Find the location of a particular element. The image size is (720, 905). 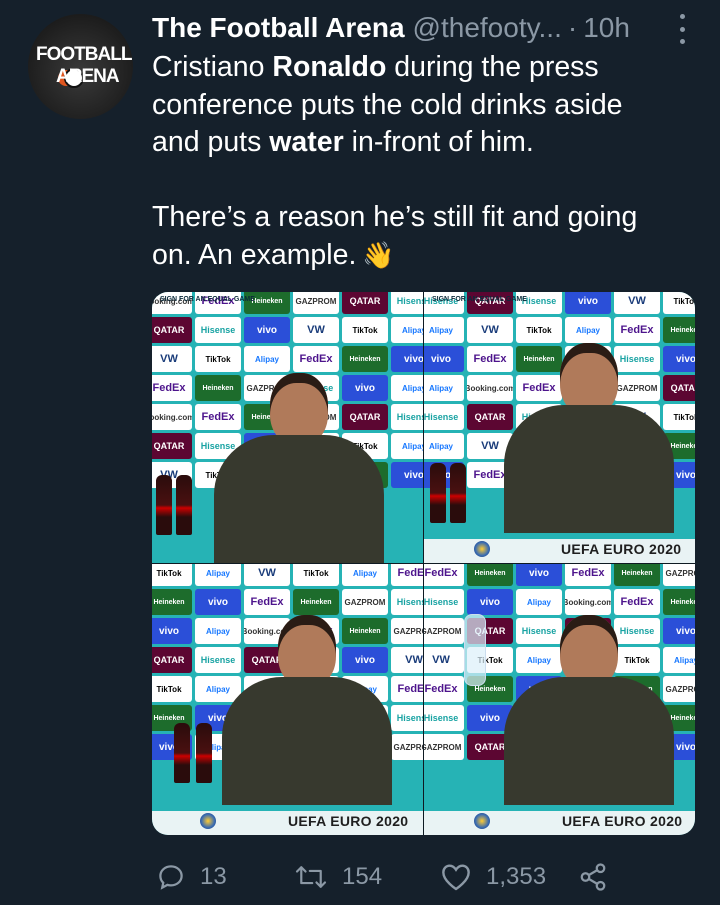

avatar-logo-text-top: FOOTBALL is located at coordinates (84, 54).